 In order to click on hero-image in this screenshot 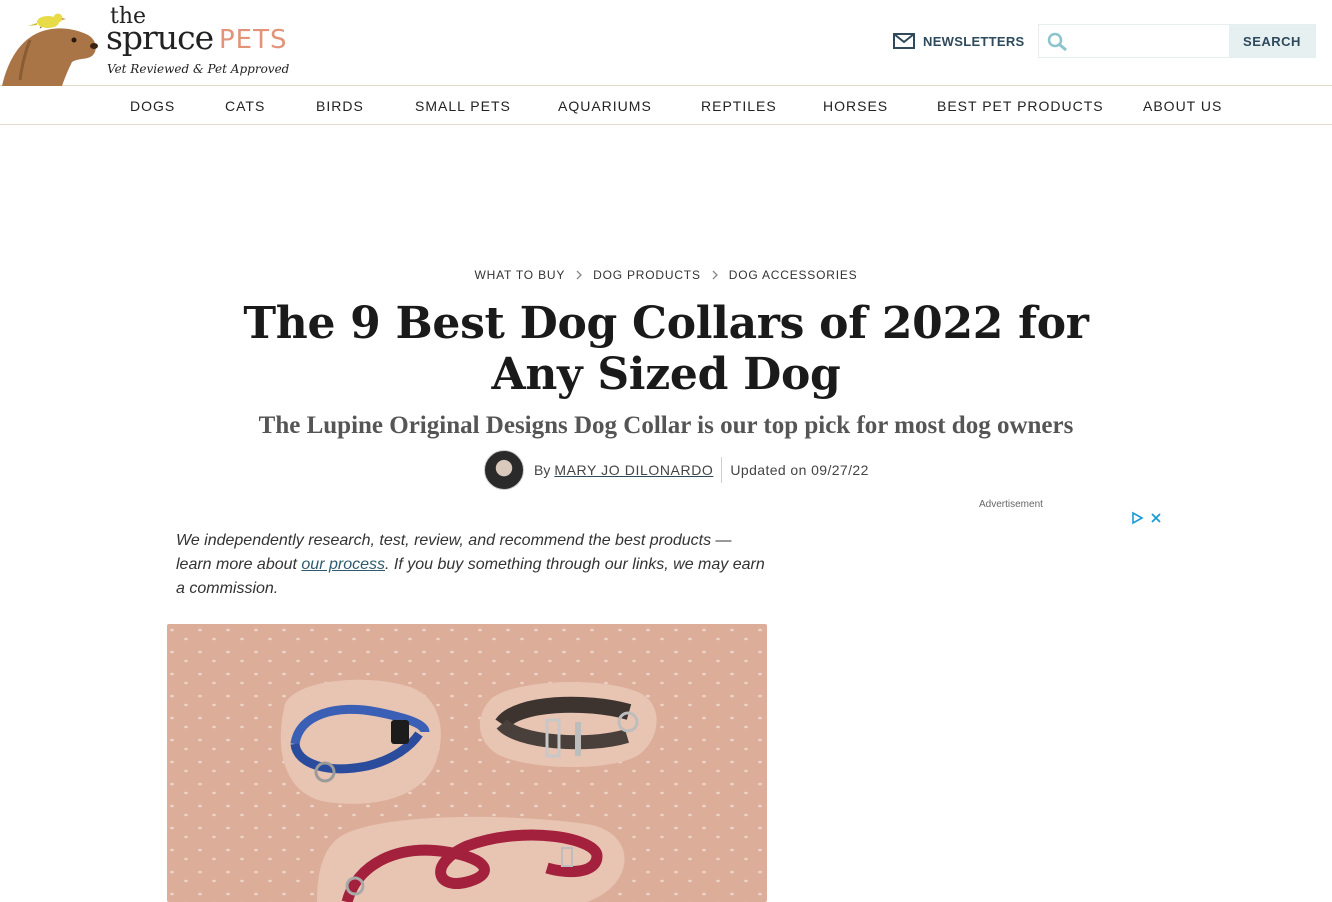, I will do `click(467, 763)`.